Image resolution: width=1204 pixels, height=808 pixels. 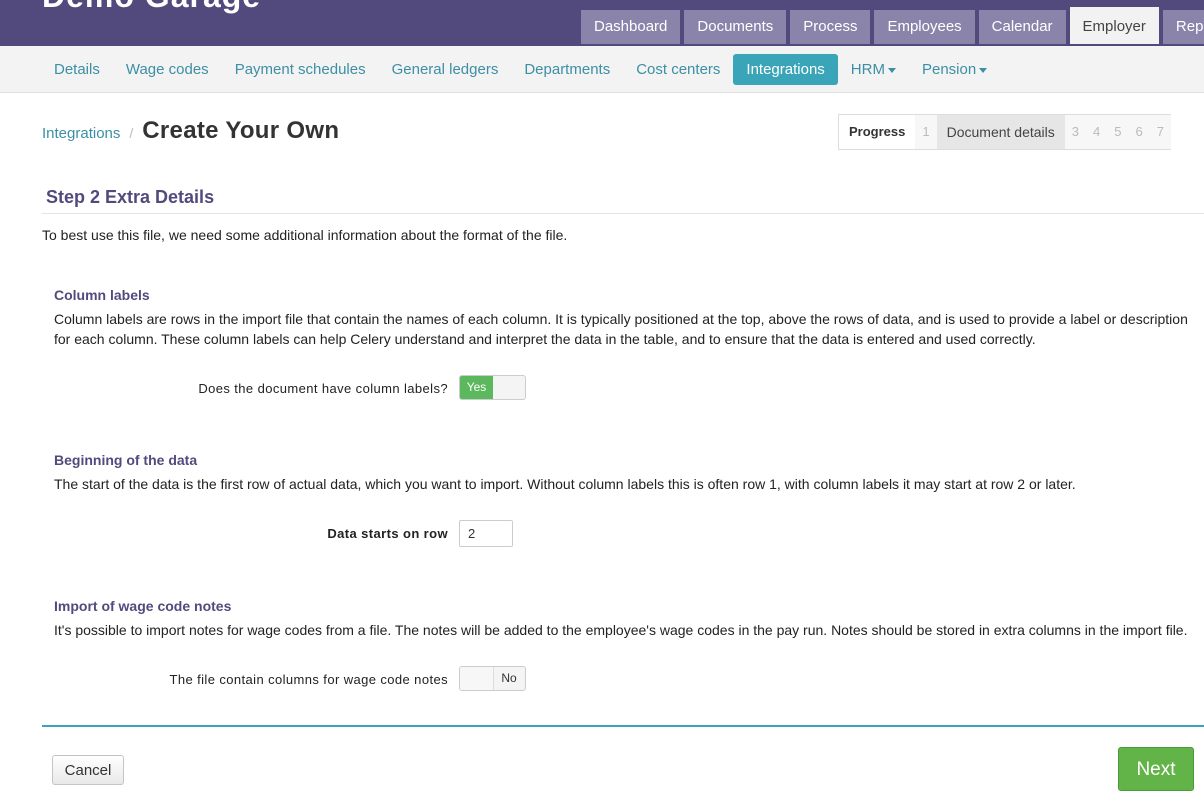 What do you see at coordinates (735, 27) in the screenshot?
I see `tab-documents: Documents` at bounding box center [735, 27].